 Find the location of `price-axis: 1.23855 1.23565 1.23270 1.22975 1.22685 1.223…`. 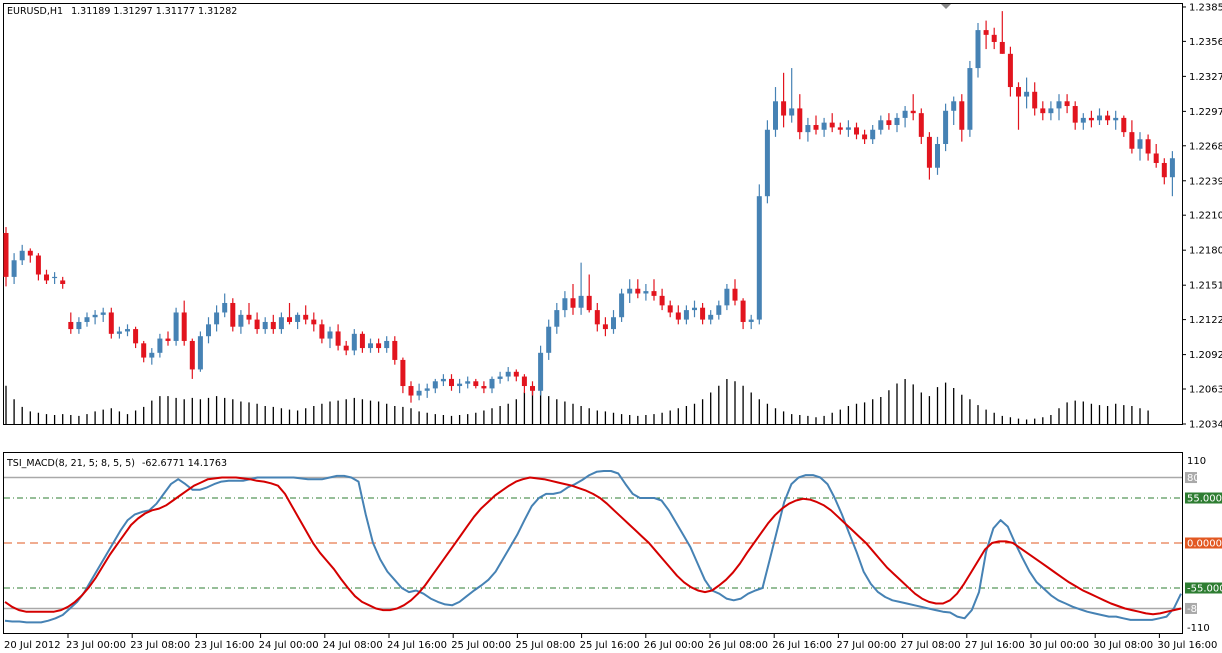

price-axis: 1.23855 1.23565 1.23270 1.22975 1.22685 1.223… is located at coordinates (1202, 216).